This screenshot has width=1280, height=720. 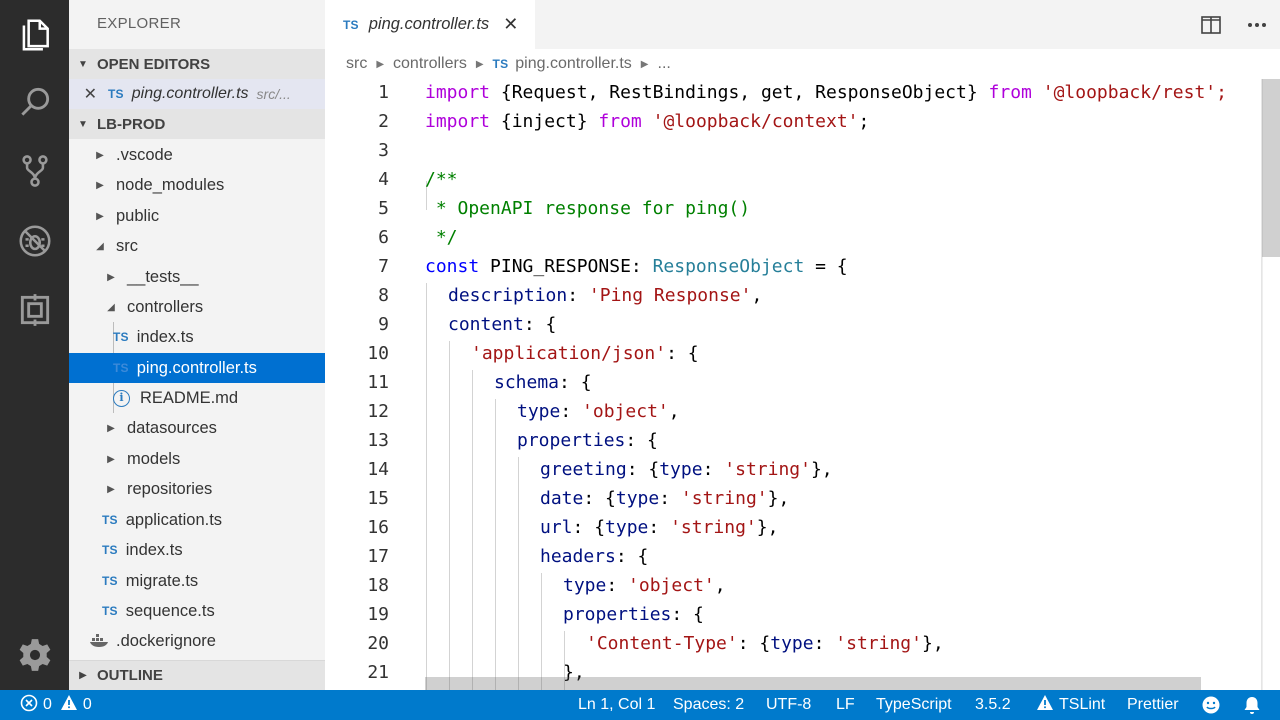 I want to click on more-icon, so click(x=1257, y=24).